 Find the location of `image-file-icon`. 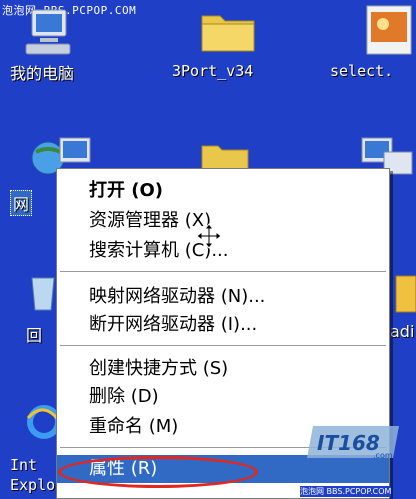

image-file-icon is located at coordinates (389, 30).